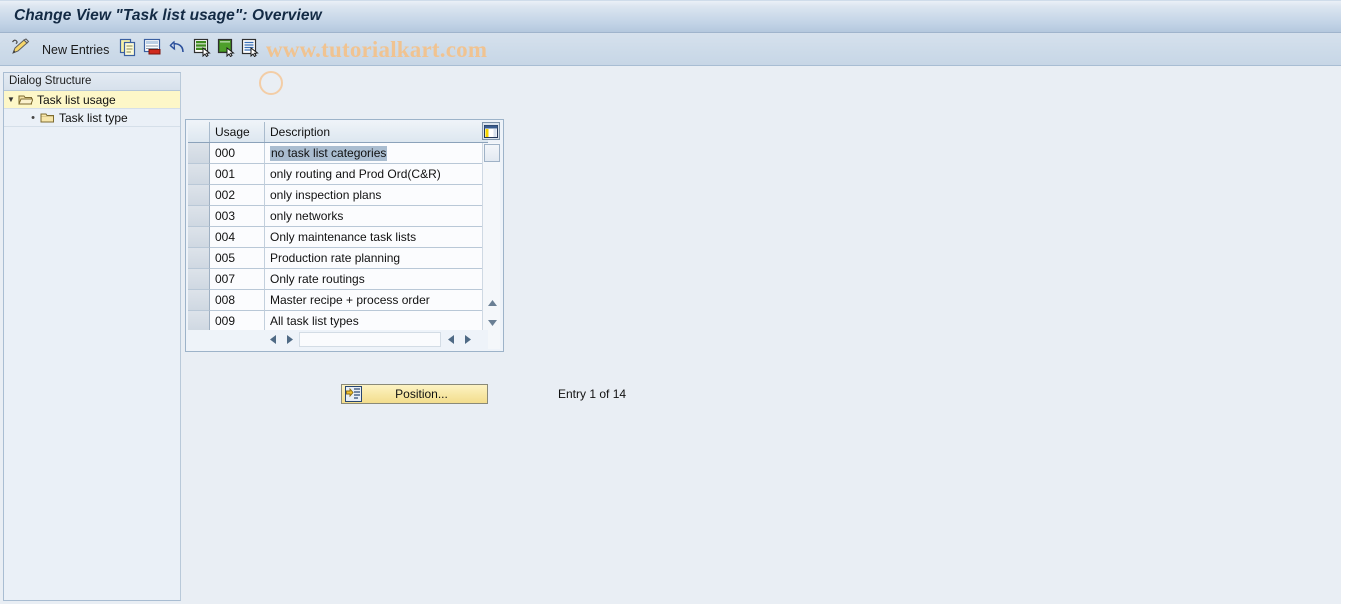 This screenshot has width=1352, height=604. I want to click on dialog-structure-header: Dialog Structure, so click(92, 82).